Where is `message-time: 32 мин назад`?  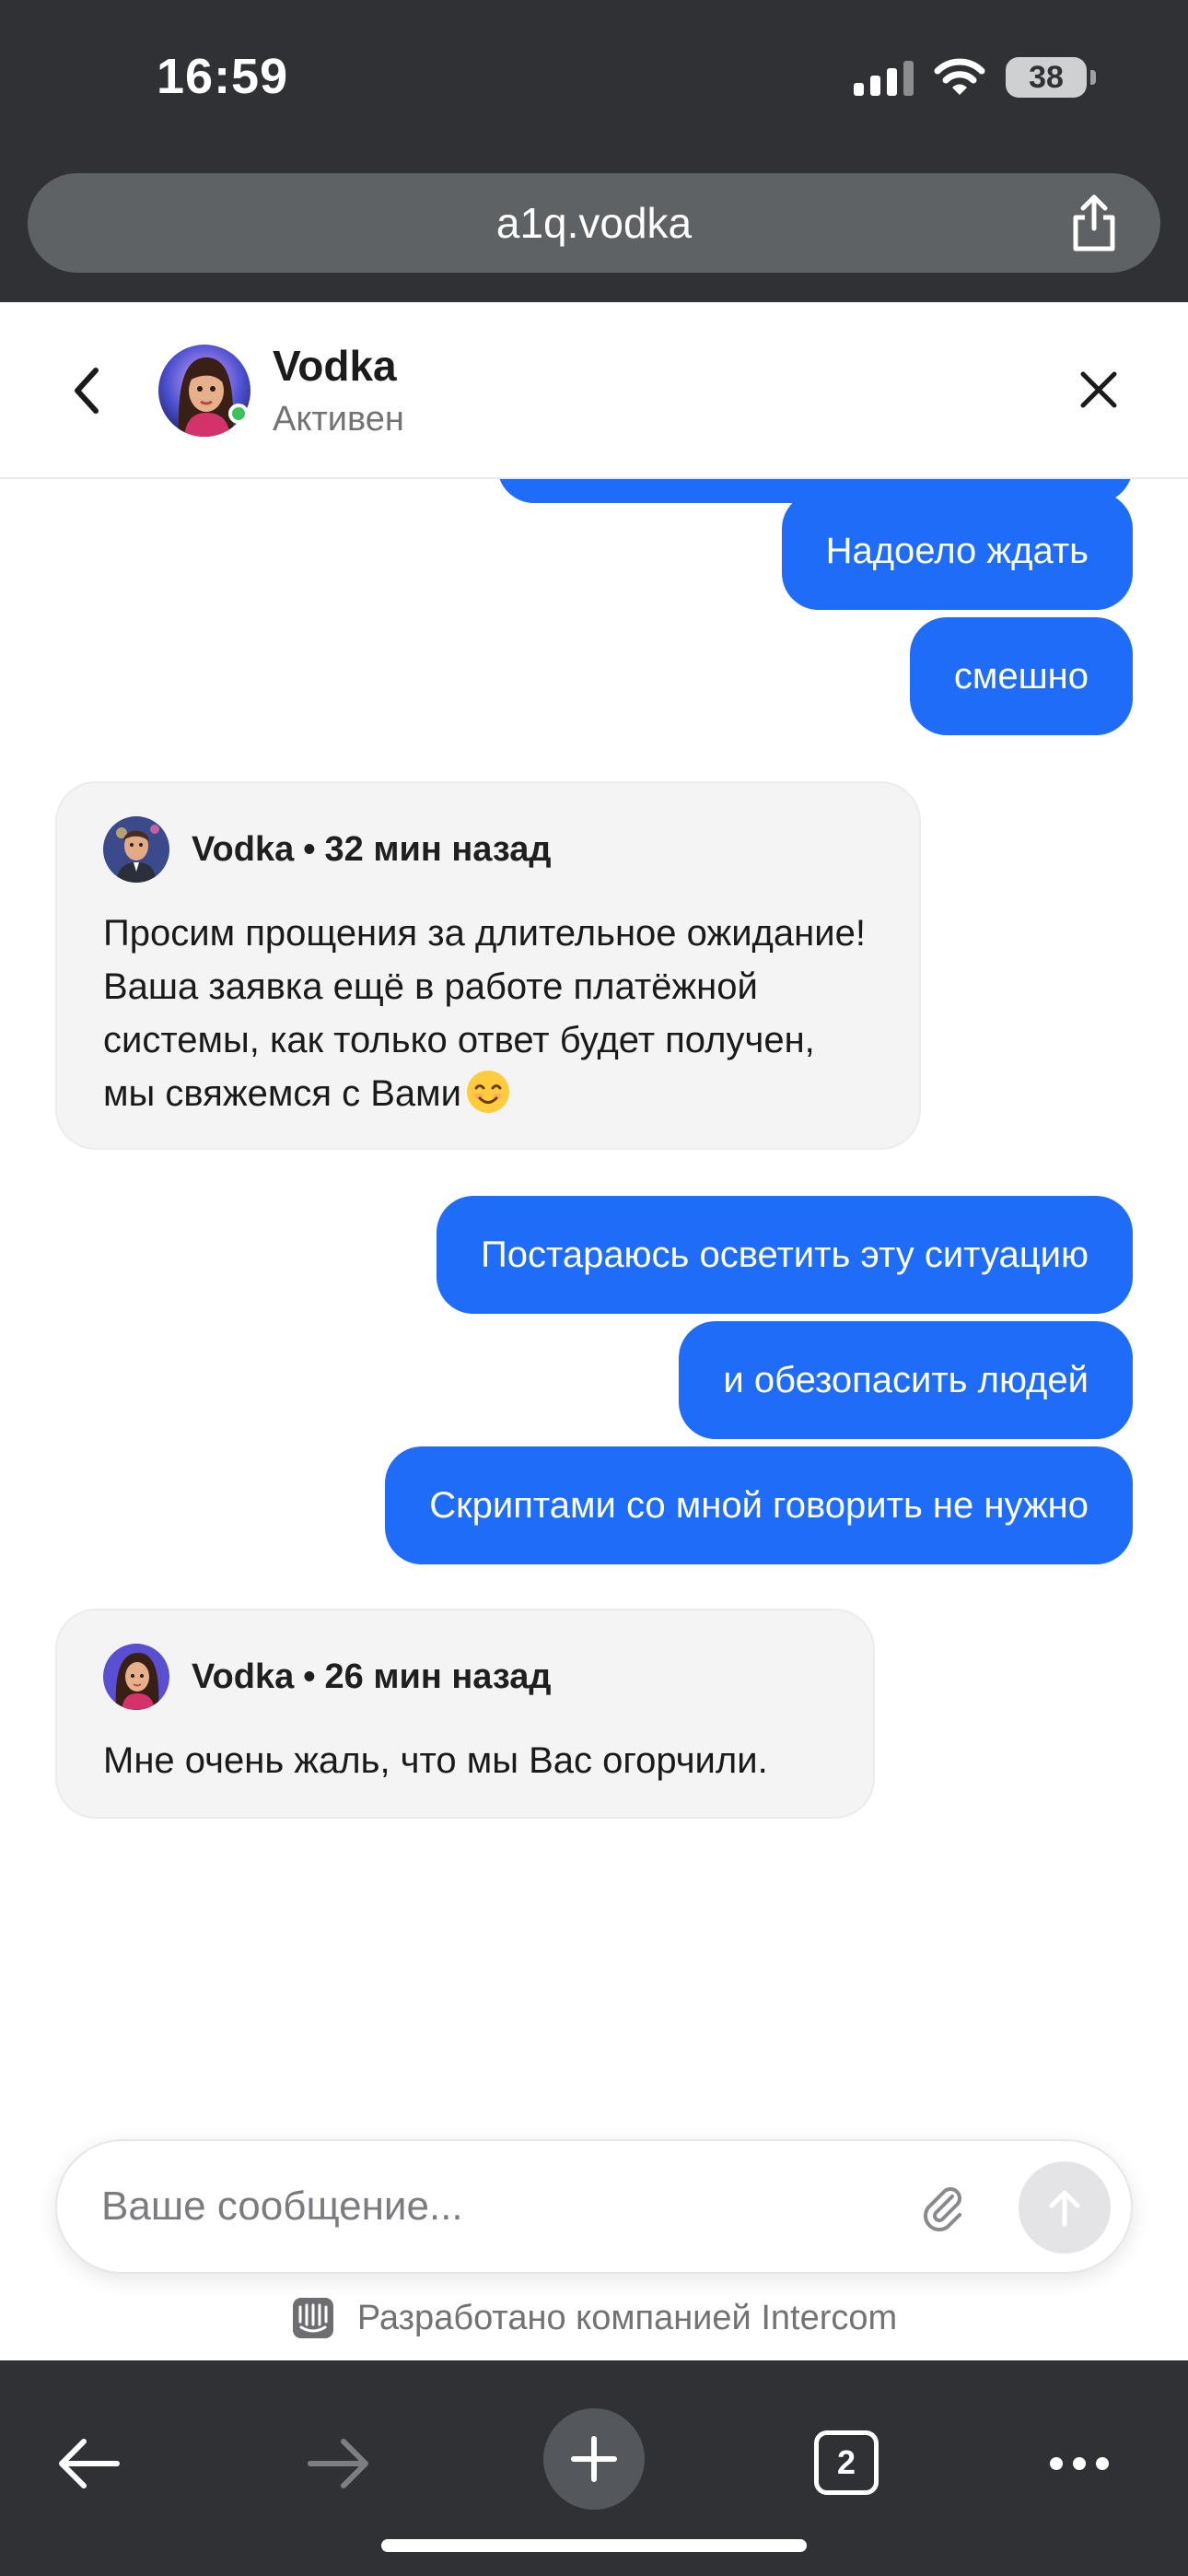
message-time: 32 мин назад is located at coordinates (438, 849).